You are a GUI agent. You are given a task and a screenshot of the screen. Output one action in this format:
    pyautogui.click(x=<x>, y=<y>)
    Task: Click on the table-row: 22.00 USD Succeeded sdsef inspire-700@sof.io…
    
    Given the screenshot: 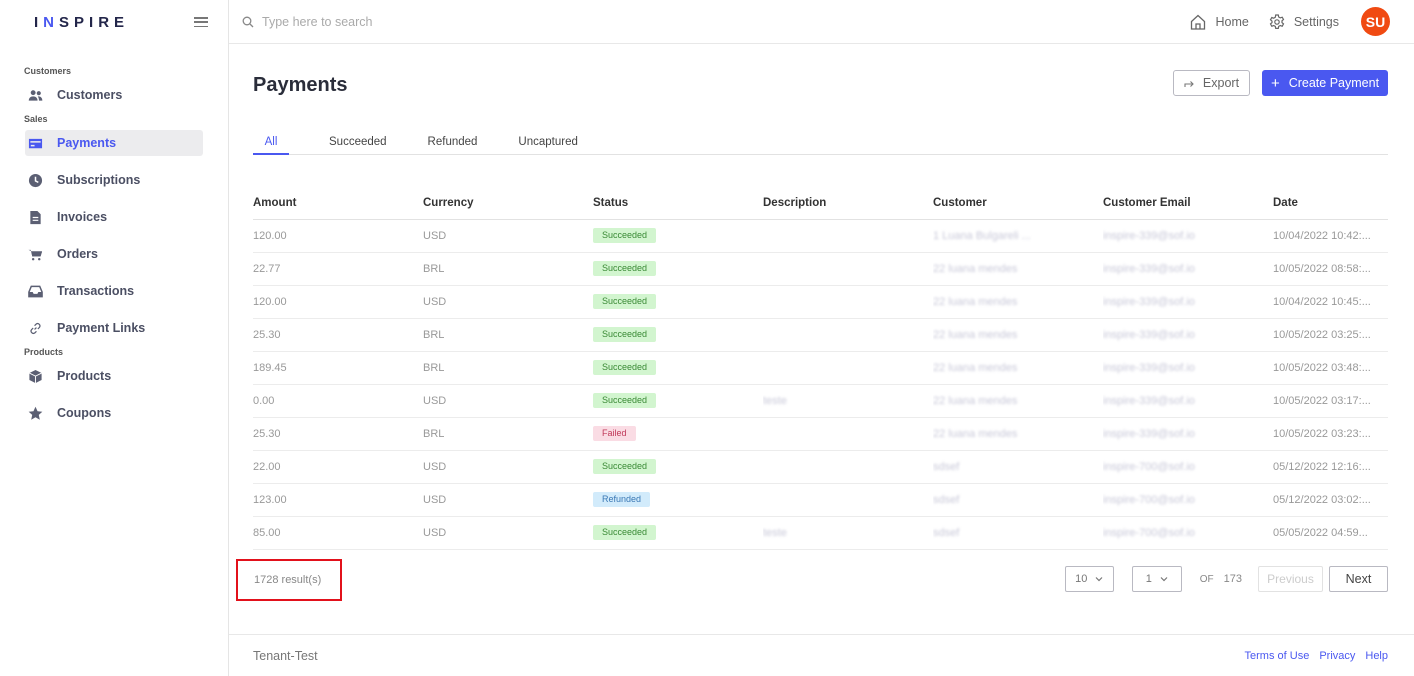 What is the action you would take?
    pyautogui.click(x=820, y=467)
    